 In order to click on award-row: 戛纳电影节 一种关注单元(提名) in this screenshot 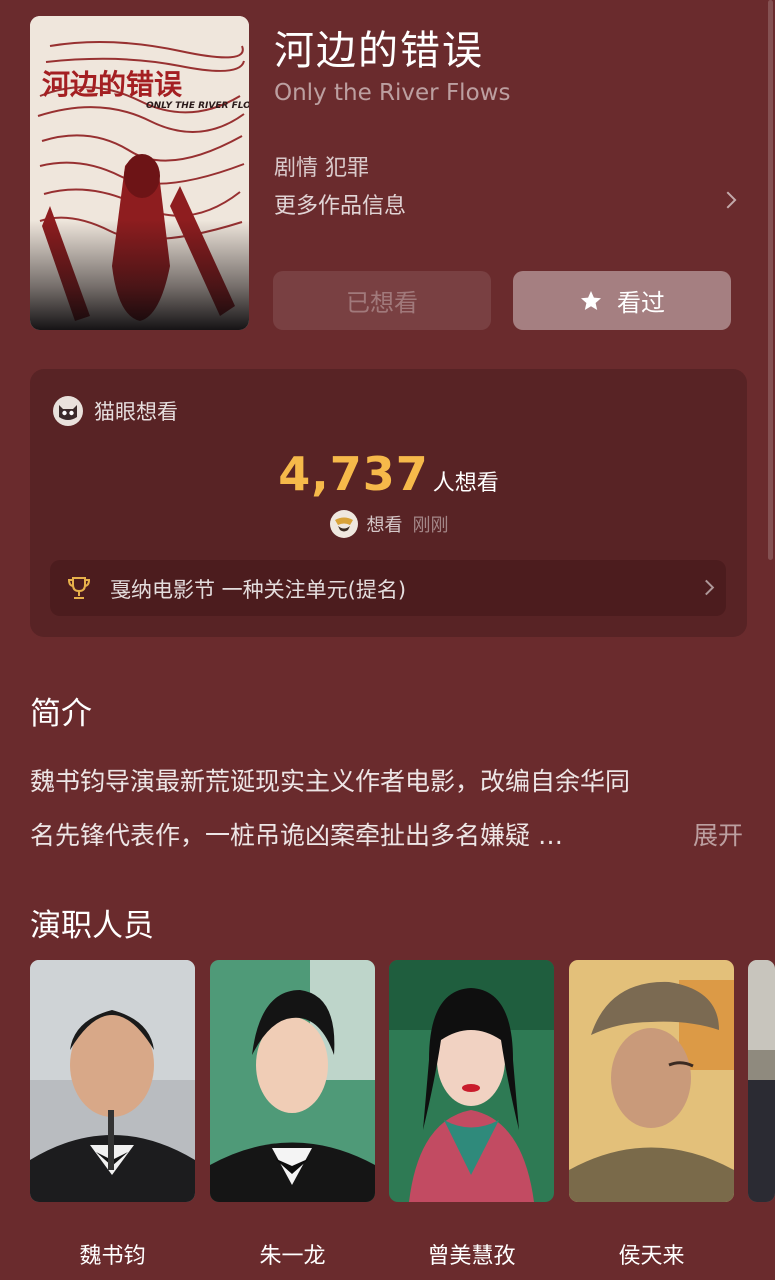, I will do `click(388, 588)`.